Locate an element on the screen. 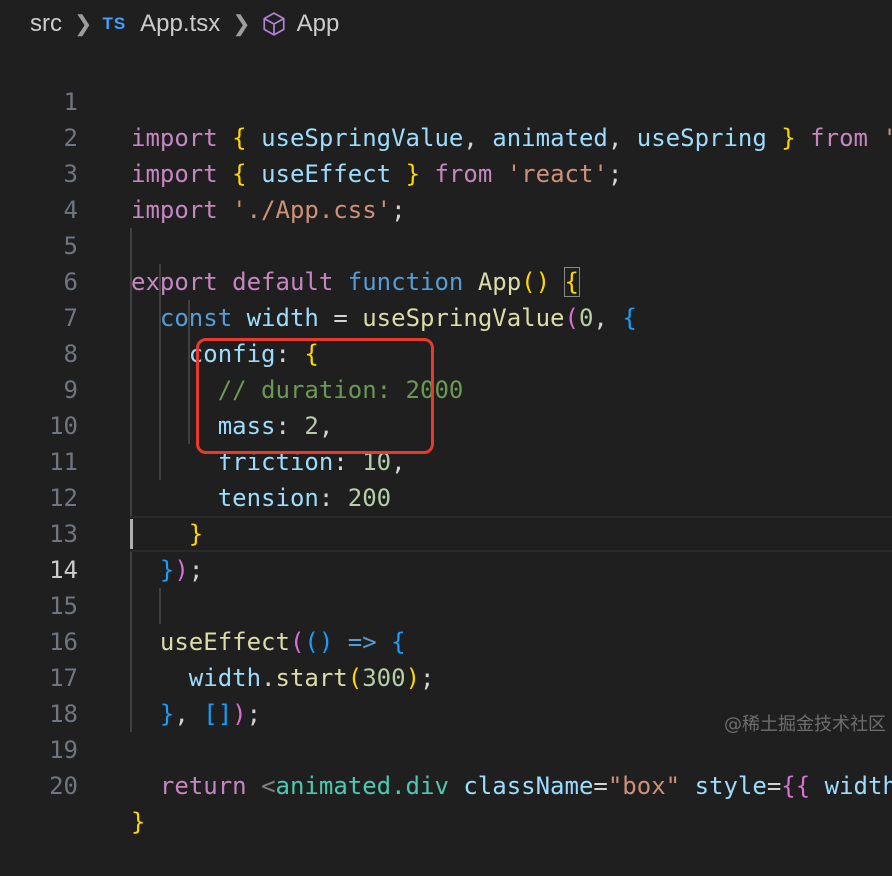 The image size is (892, 876). bracket: {{ is located at coordinates (796, 786).